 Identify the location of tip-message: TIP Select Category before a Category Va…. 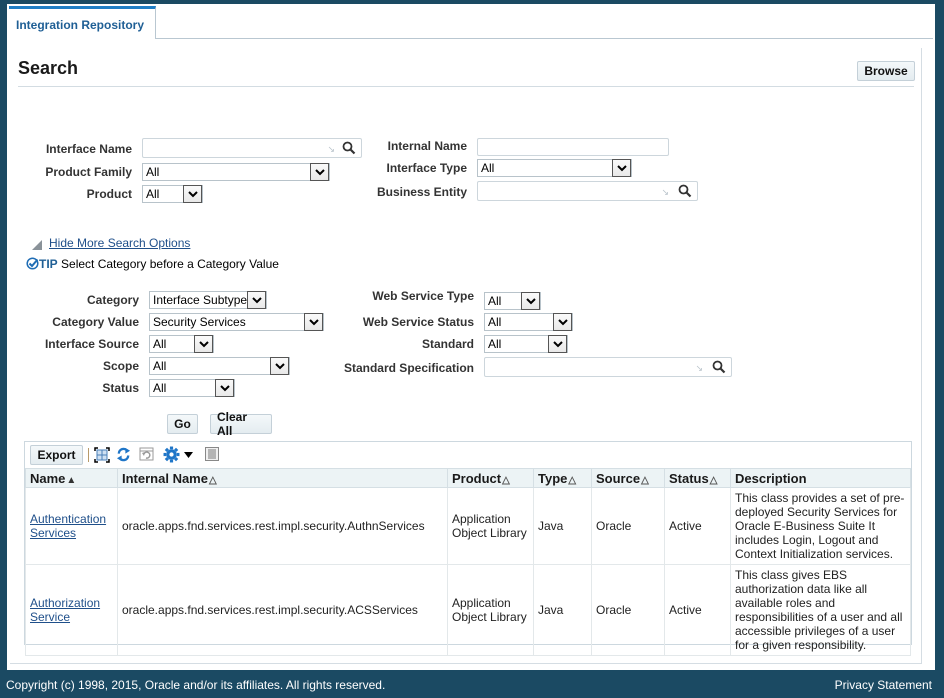
(152, 264).